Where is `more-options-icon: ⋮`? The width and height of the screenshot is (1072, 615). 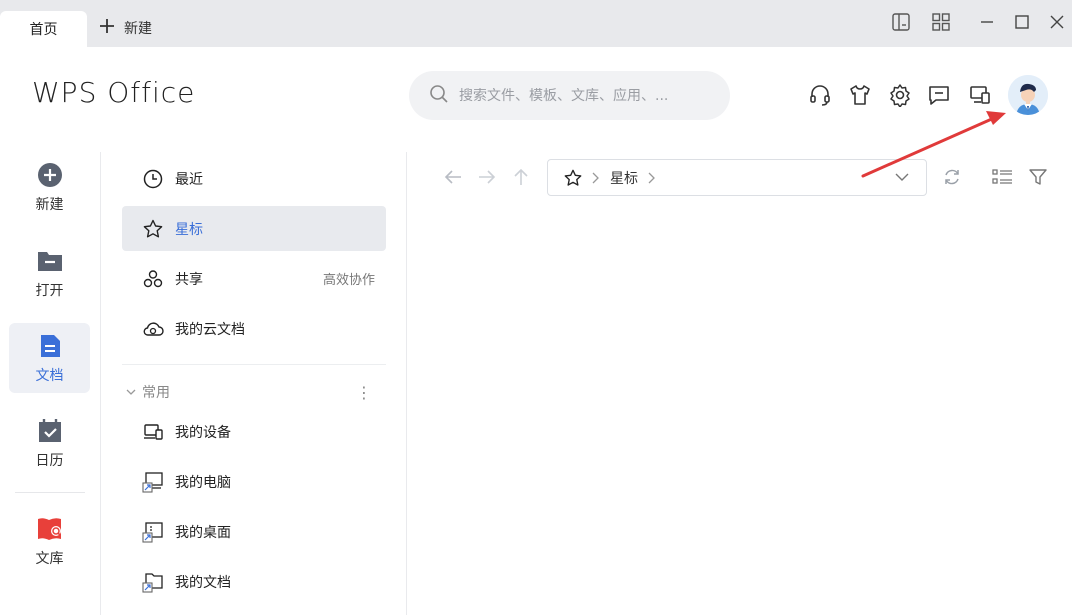 more-options-icon: ⋮ is located at coordinates (364, 392).